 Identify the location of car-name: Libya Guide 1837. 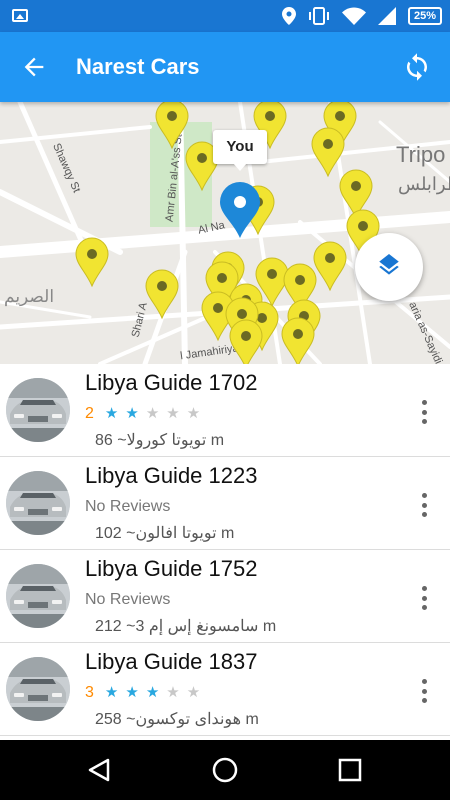
(171, 661).